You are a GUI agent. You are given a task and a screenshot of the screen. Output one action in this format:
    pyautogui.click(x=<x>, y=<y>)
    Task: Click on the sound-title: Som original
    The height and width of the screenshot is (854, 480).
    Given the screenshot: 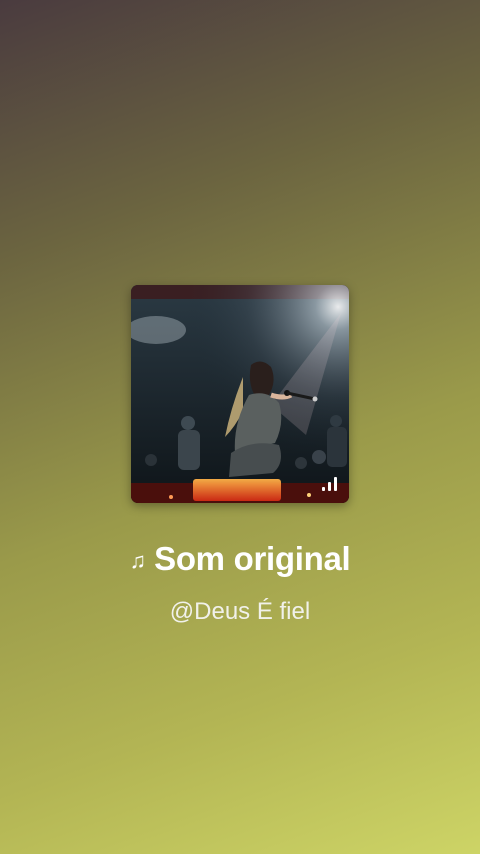 What is the action you would take?
    pyautogui.click(x=252, y=558)
    